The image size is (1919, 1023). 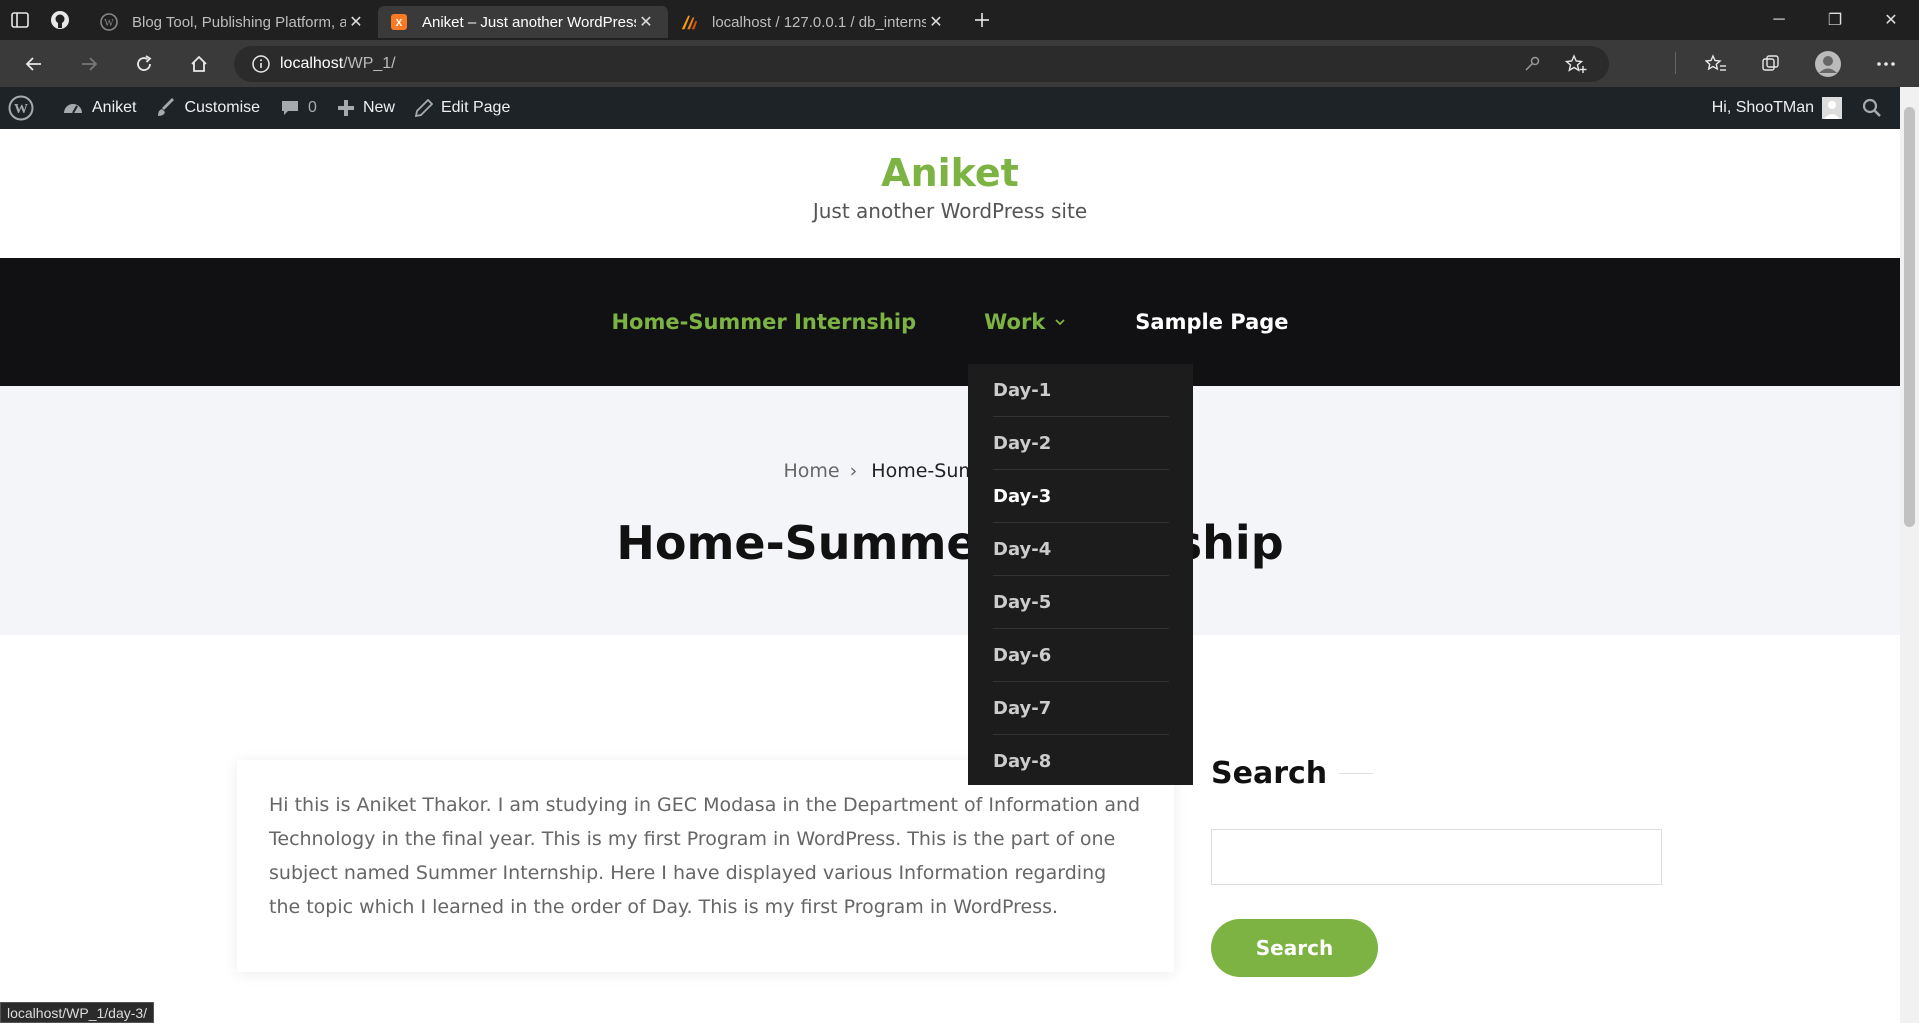 I want to click on minimize-icon: ─, so click(x=1779, y=20).